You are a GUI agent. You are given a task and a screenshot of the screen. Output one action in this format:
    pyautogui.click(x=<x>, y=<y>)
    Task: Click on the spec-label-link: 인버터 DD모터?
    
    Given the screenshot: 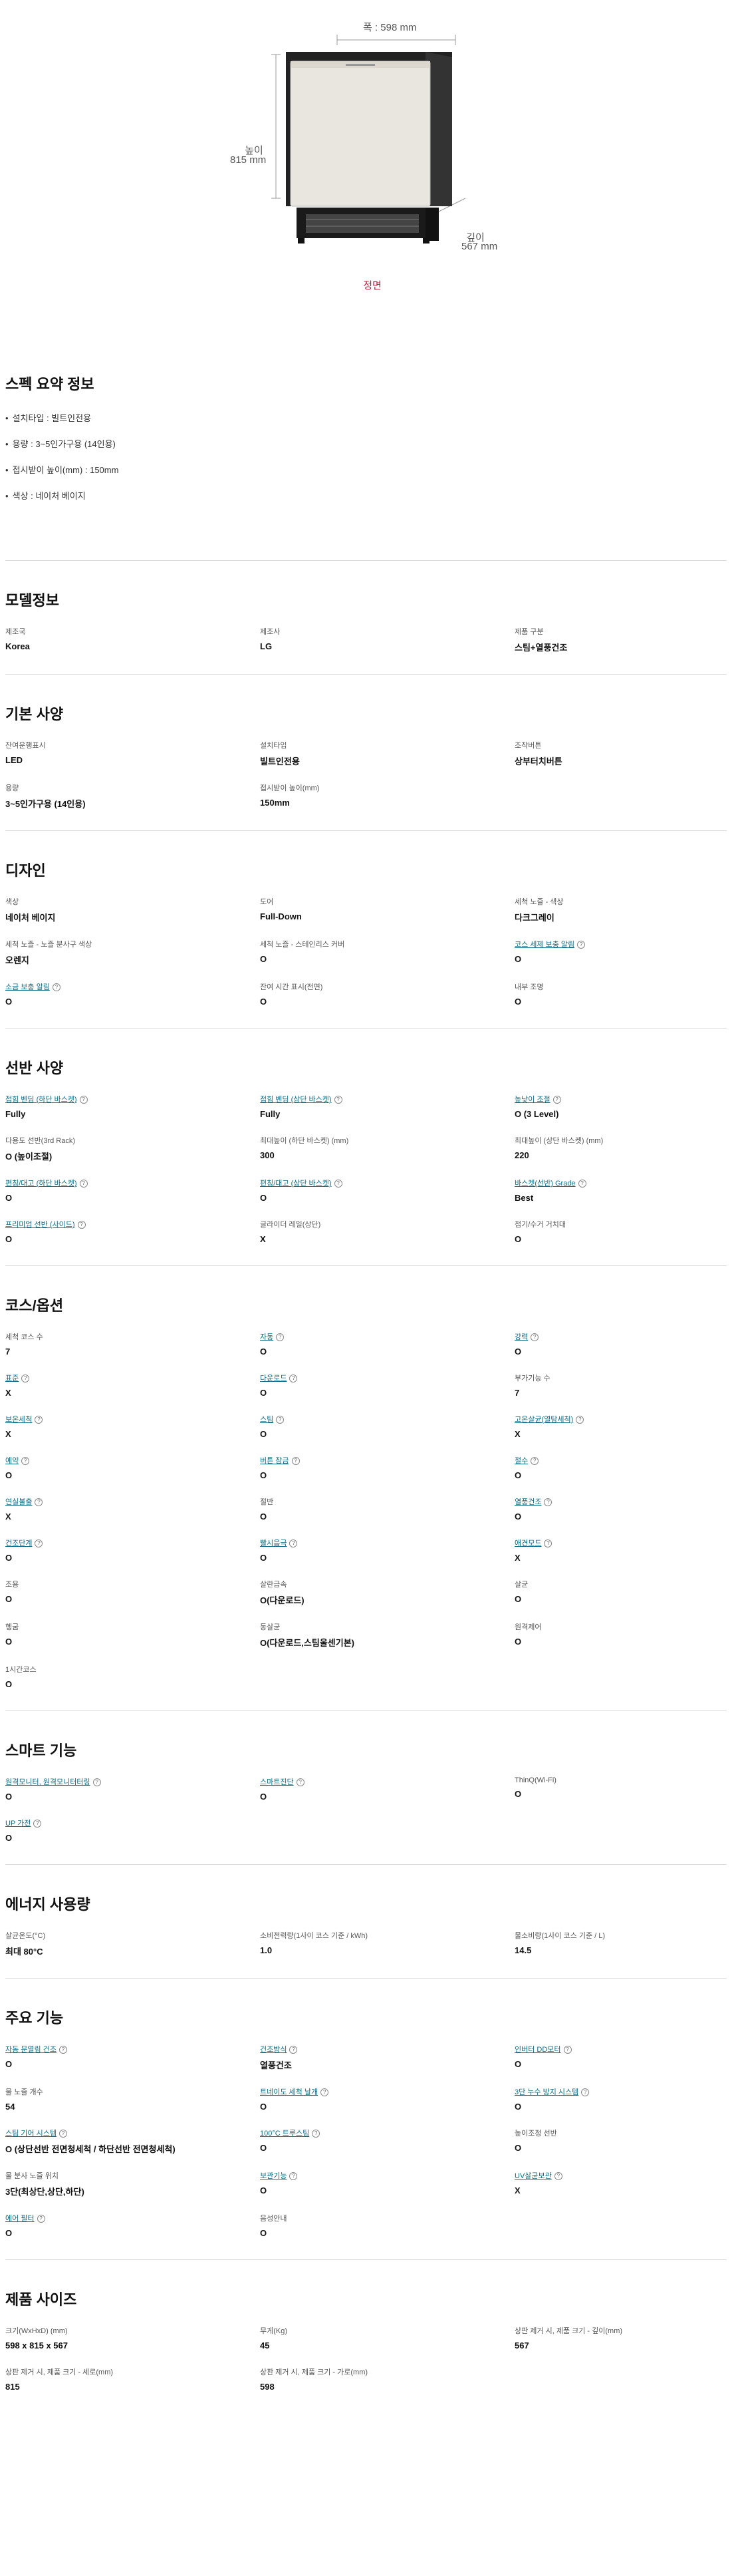 What is the action you would take?
    pyautogui.click(x=621, y=2049)
    